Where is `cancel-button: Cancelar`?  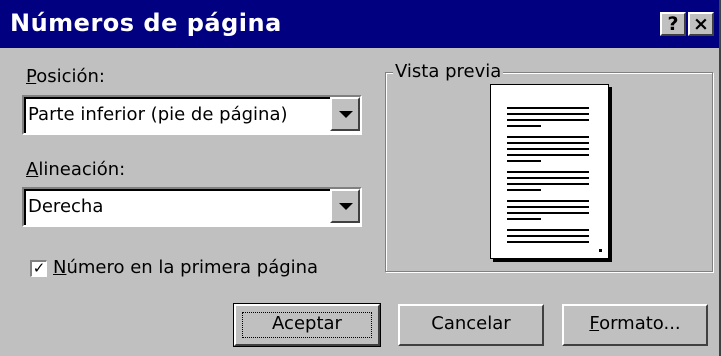
cancel-button: Cancelar is located at coordinates (471, 325).